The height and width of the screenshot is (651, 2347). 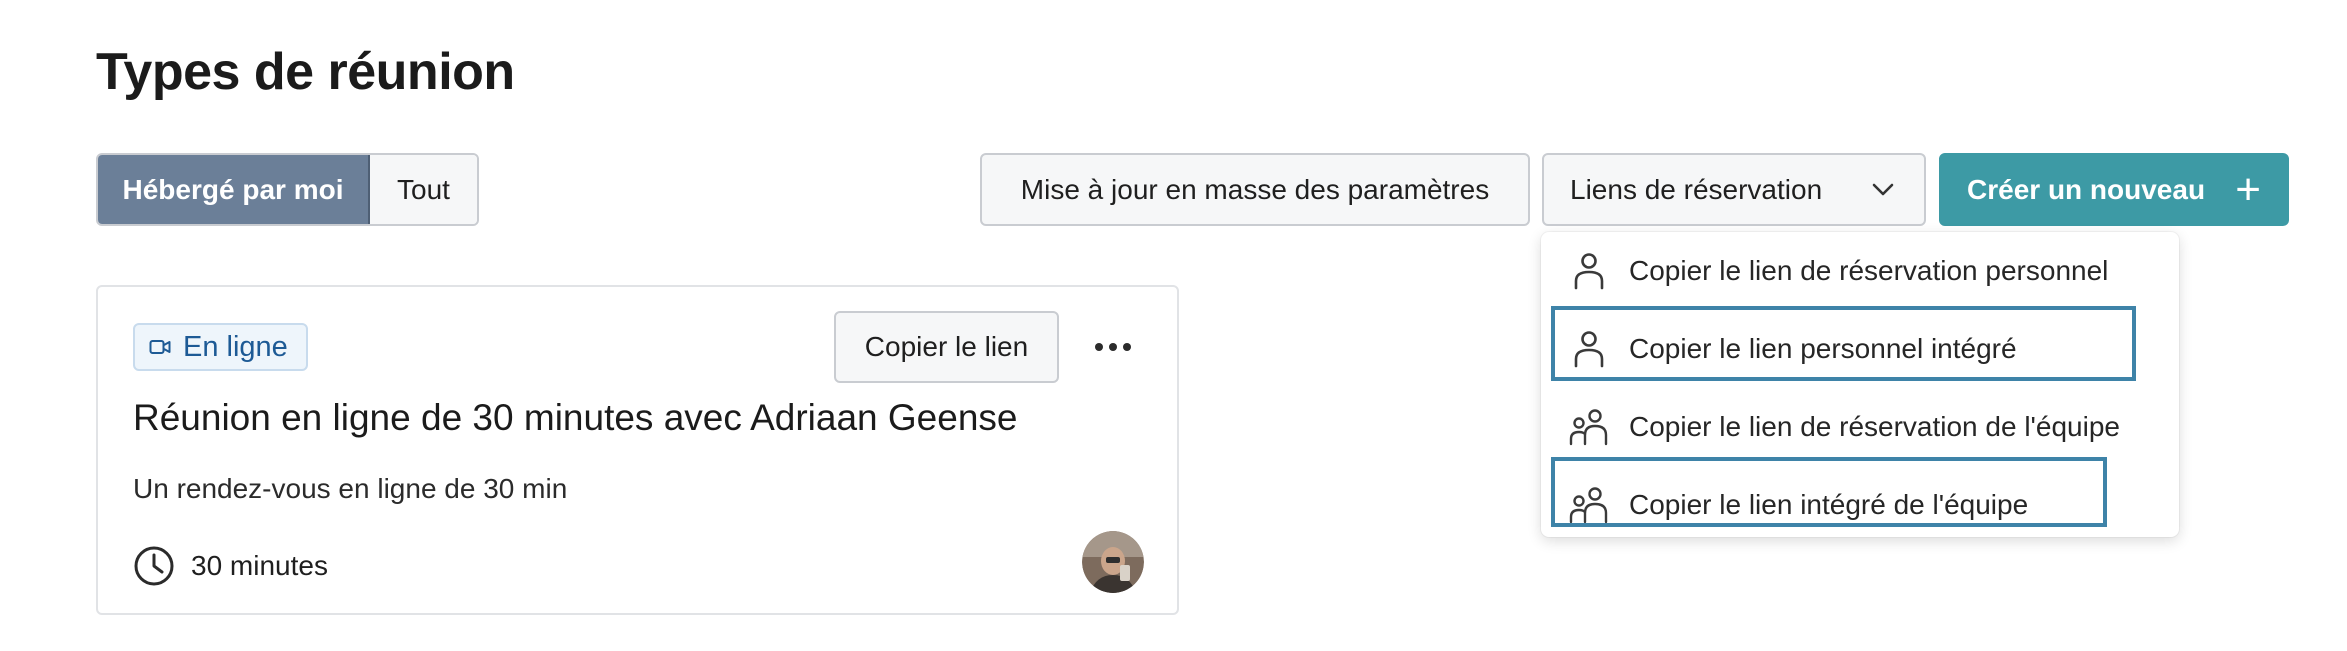 I want to click on page-title: Types de réunion, so click(x=305, y=72).